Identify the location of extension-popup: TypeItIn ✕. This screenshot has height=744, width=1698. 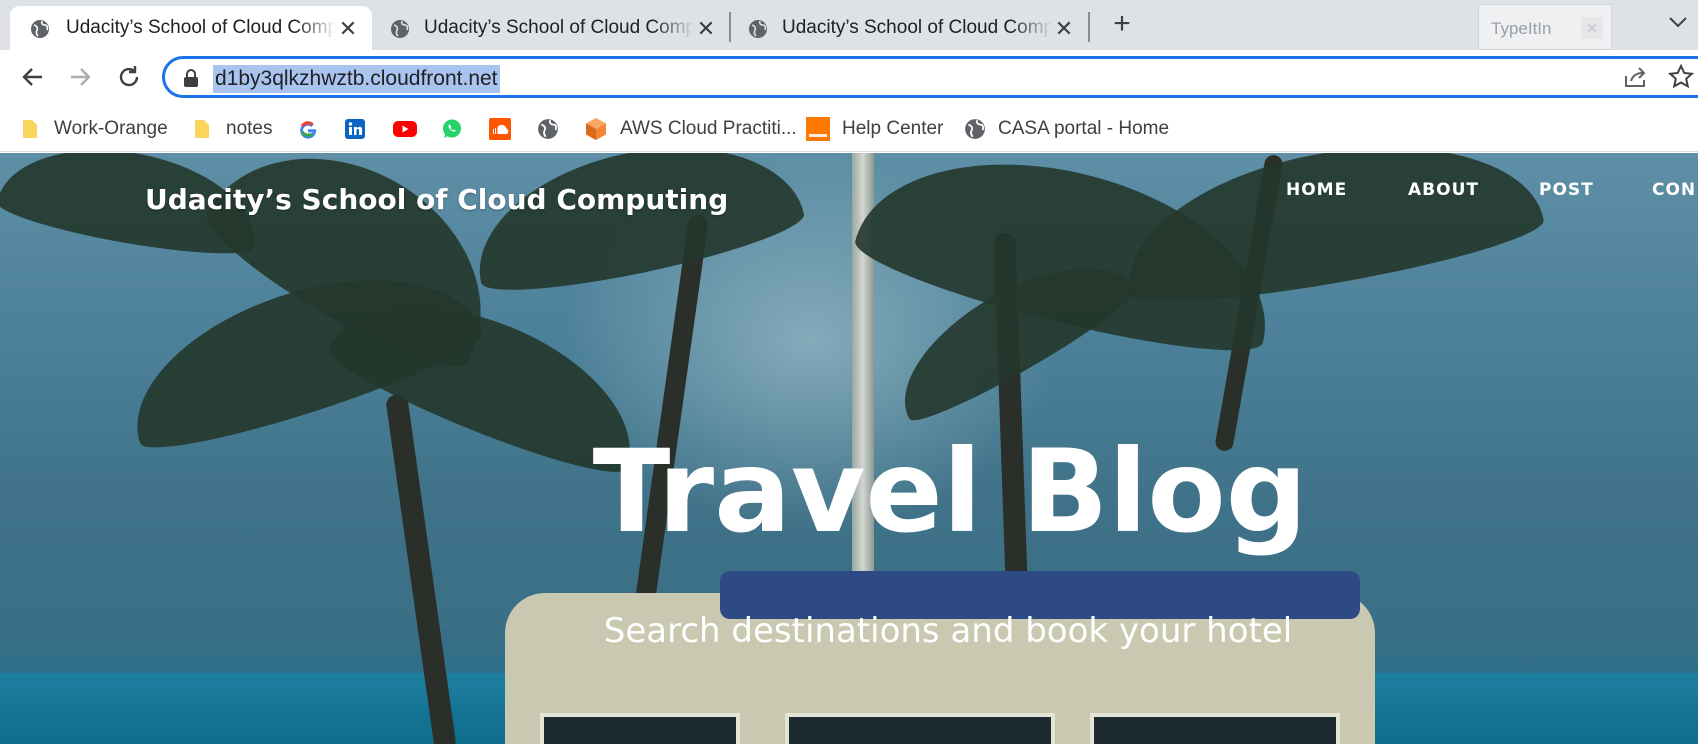
(1545, 27).